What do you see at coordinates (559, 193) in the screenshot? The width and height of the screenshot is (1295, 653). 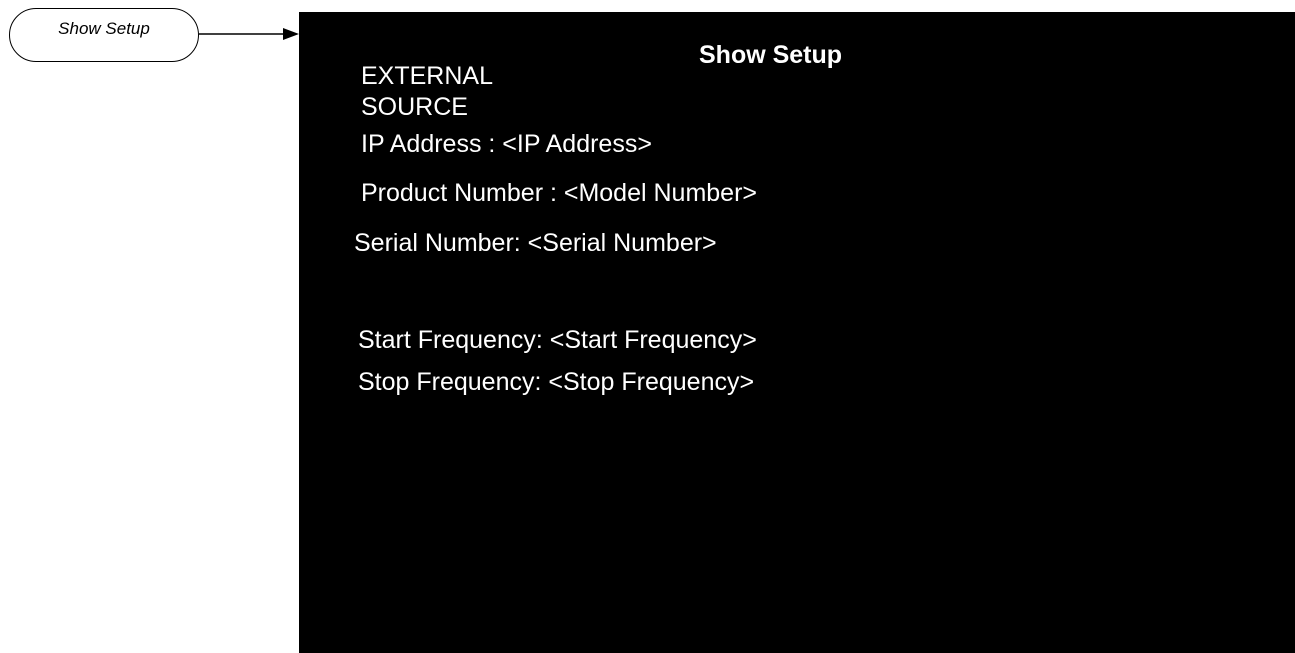 I see `product-number-line: Product Number : <Model Number>` at bounding box center [559, 193].